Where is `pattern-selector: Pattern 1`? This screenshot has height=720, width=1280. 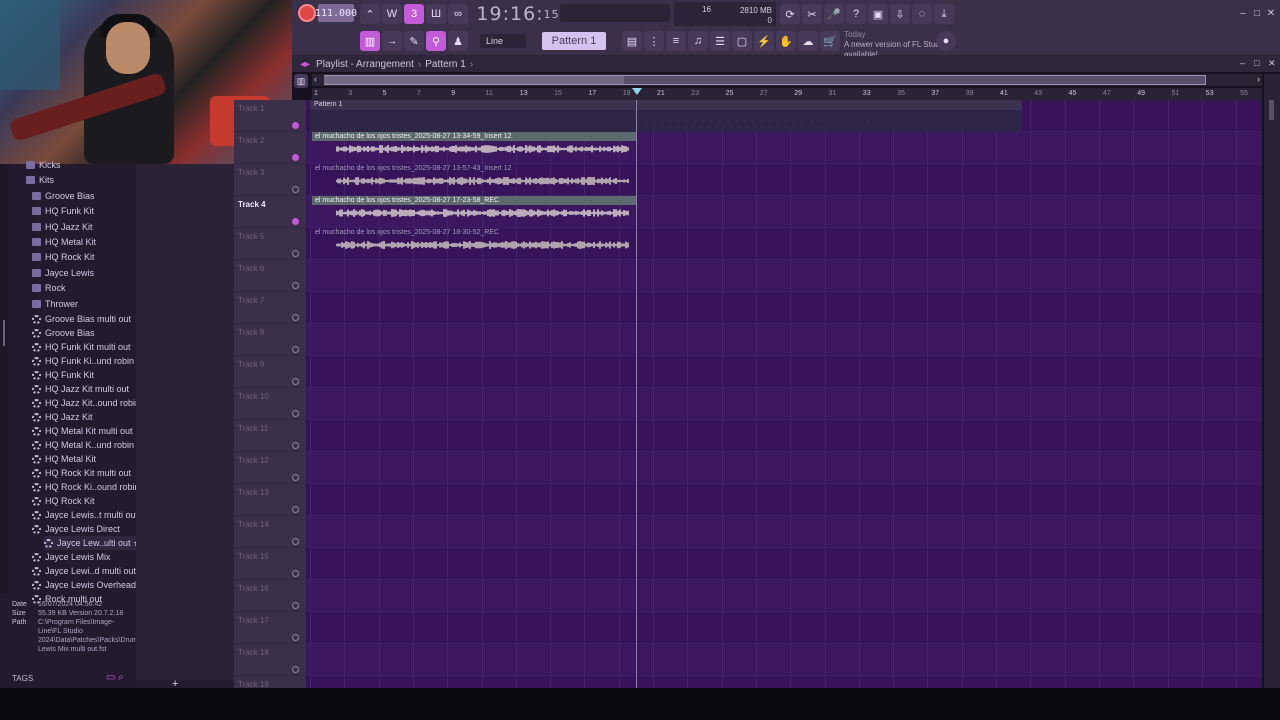
pattern-selector: Pattern 1 is located at coordinates (574, 41).